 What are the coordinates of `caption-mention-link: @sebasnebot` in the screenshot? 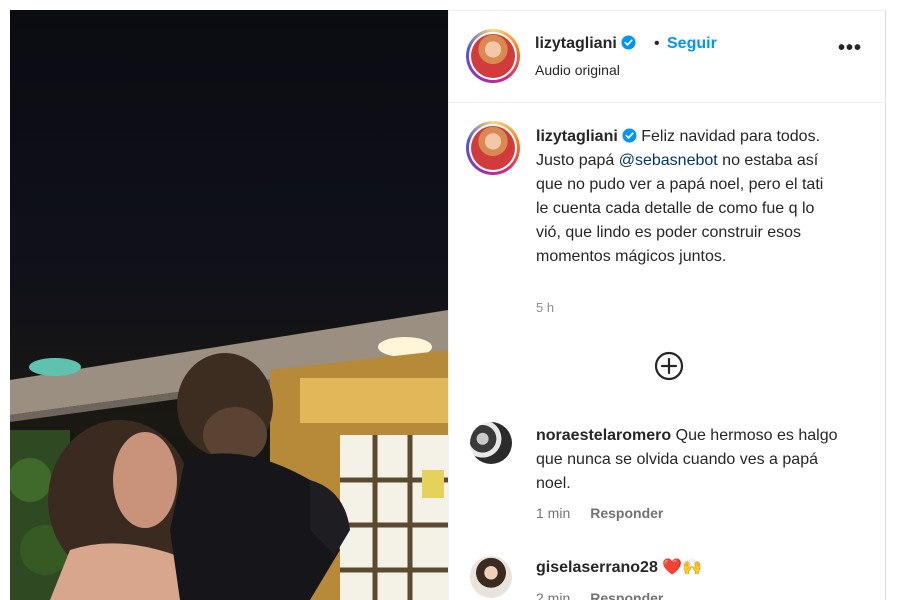 It's located at (668, 160).